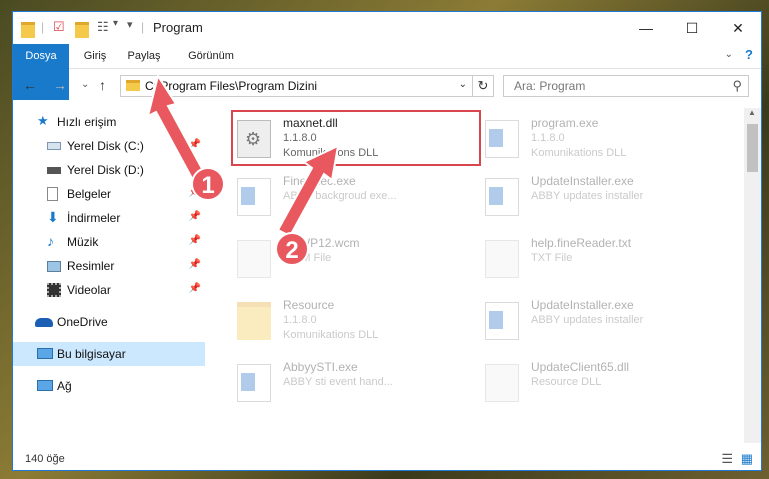  What do you see at coordinates (502, 259) in the screenshot?
I see `text-file-icon` at bounding box center [502, 259].